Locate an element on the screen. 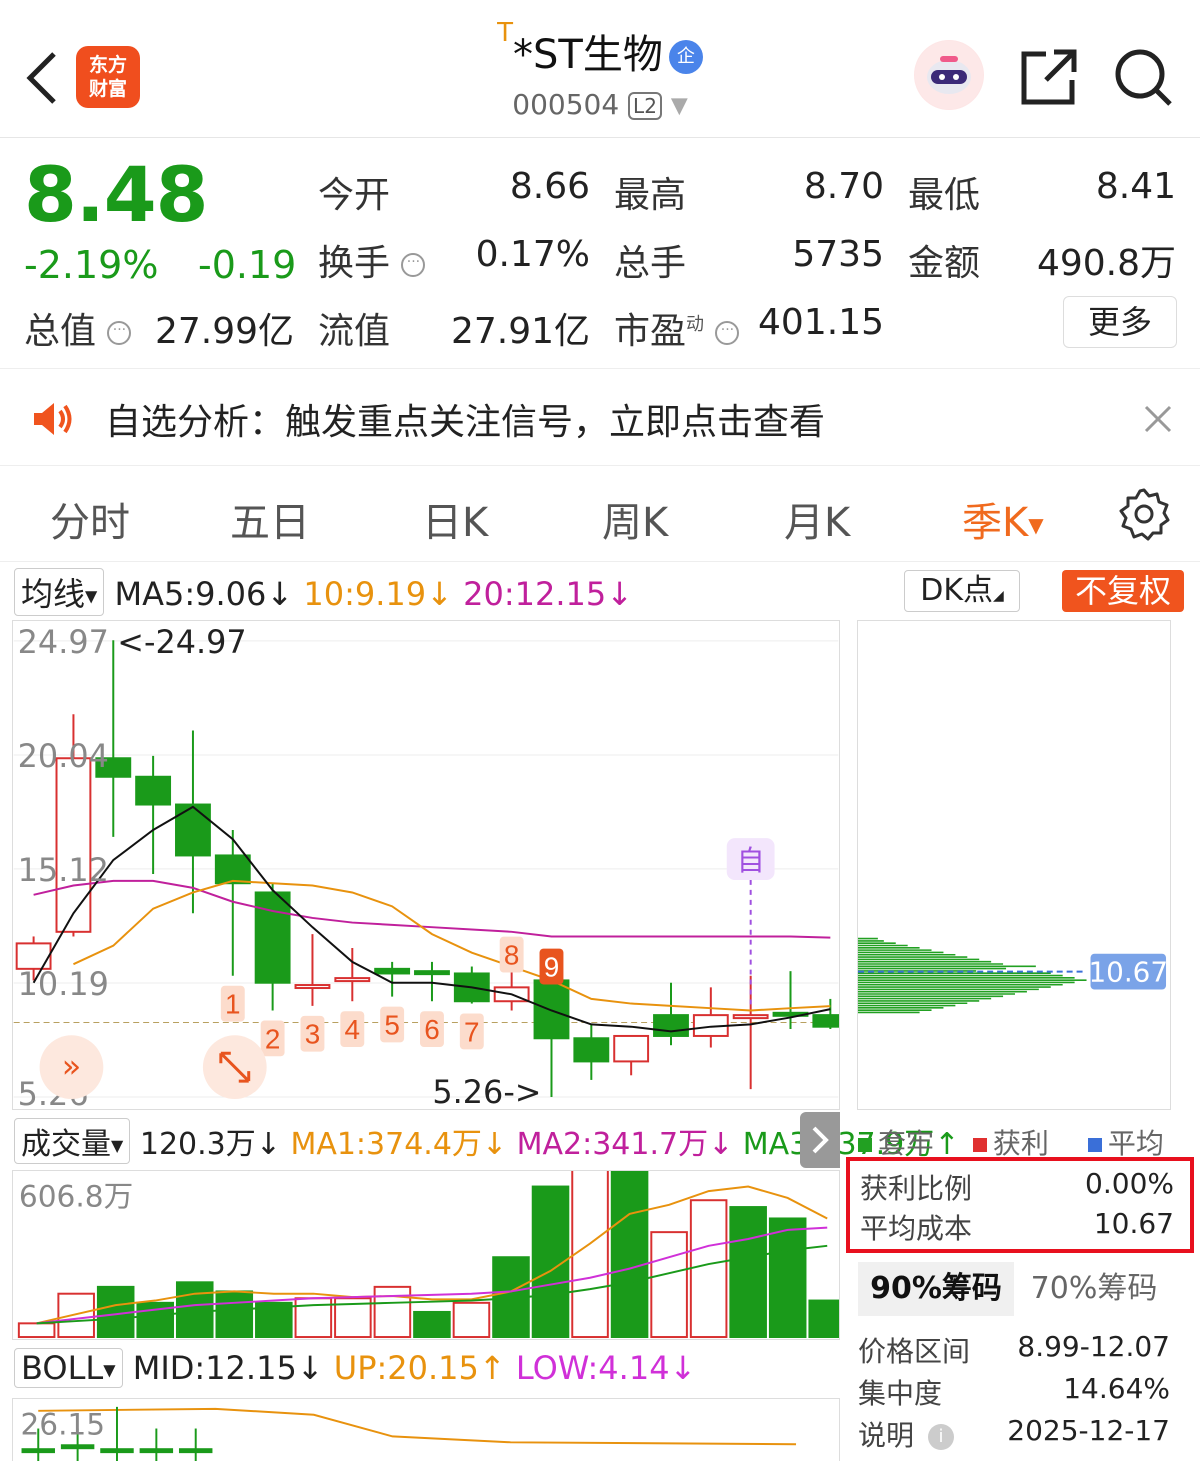  volume-max-label: 606.8万 is located at coordinates (76, 1196).